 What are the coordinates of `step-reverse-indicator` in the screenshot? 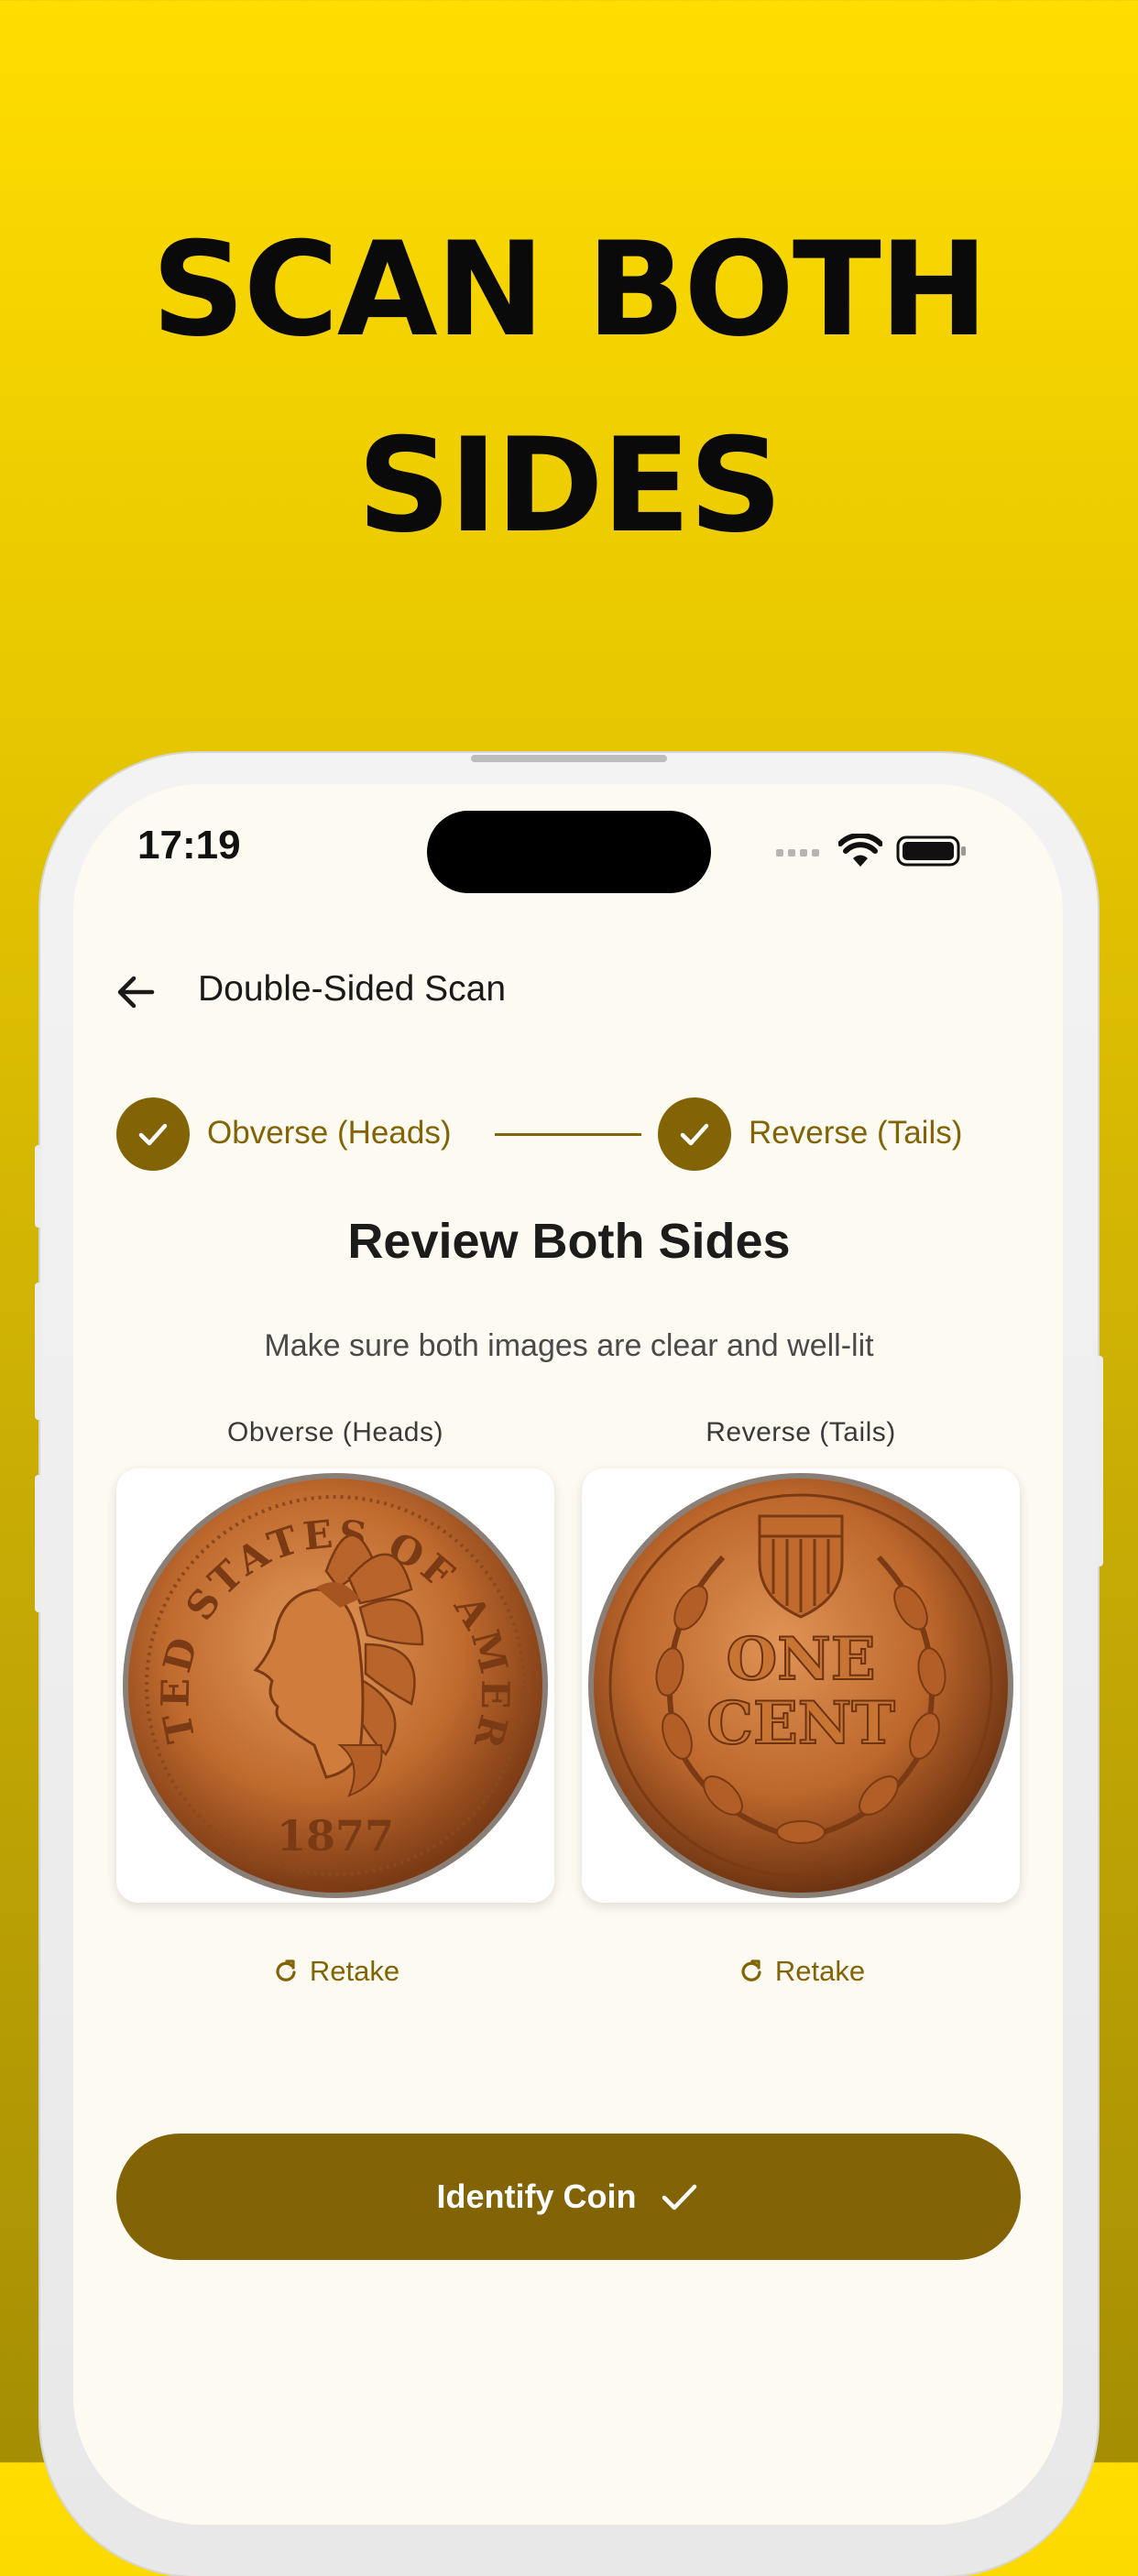 It's located at (694, 1134).